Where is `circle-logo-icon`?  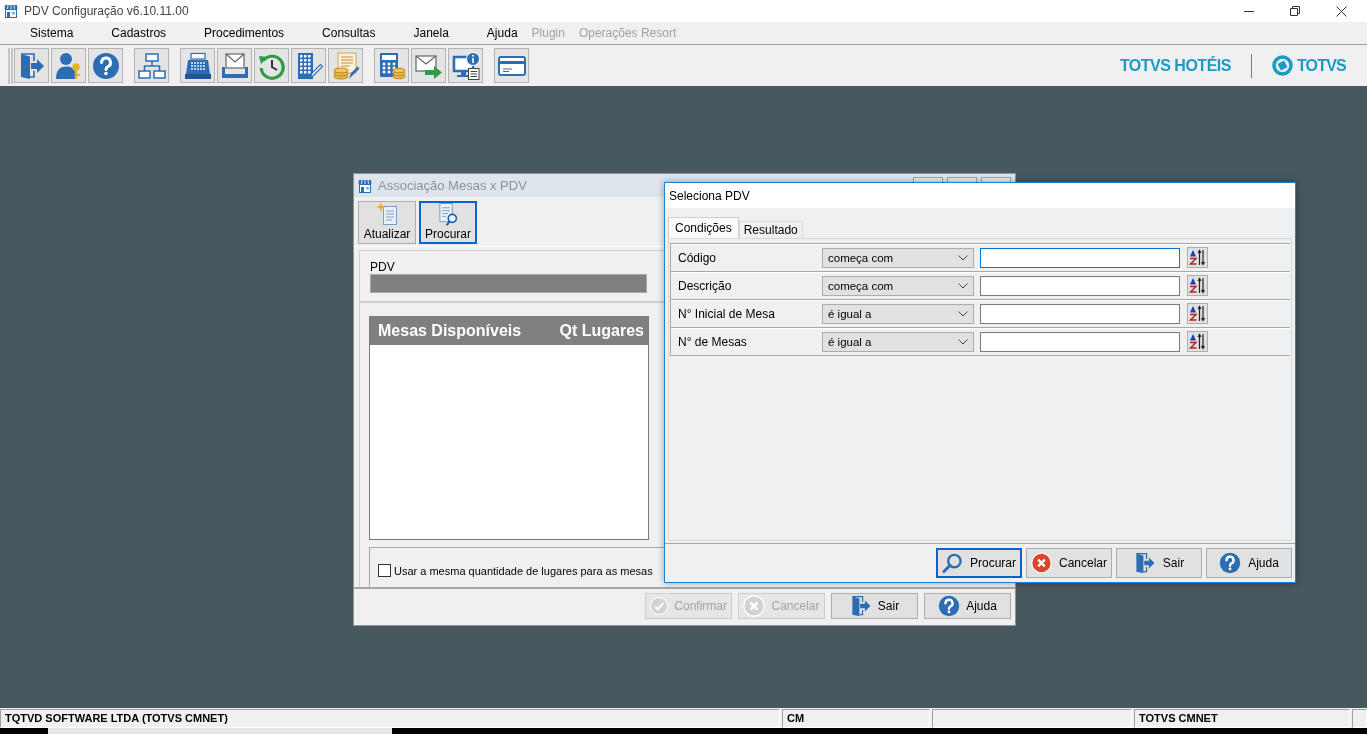 circle-logo-icon is located at coordinates (1282, 65).